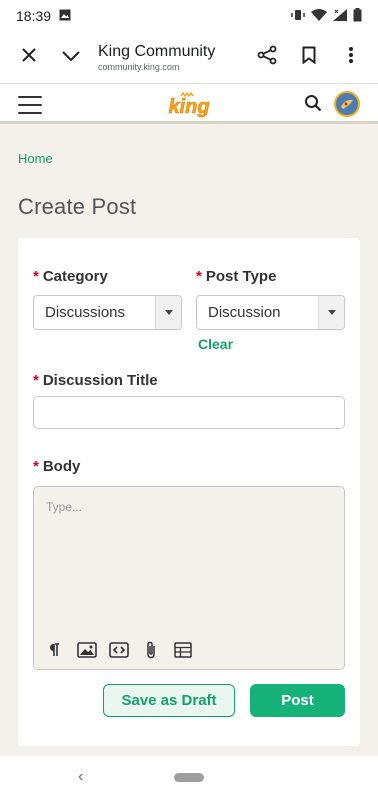 Image resolution: width=378 pixels, height=800 pixels. I want to click on more-vert-icon, so click(351, 57).